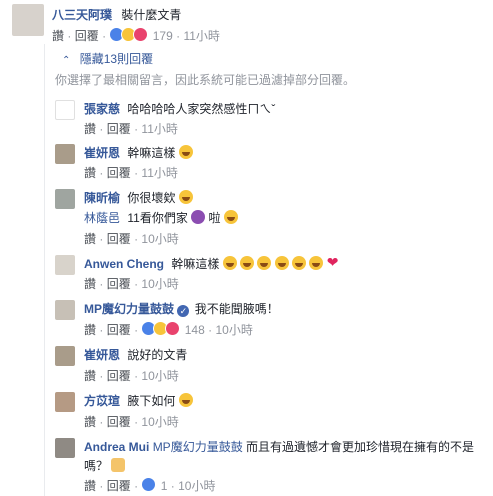 The width and height of the screenshot is (493, 496). Describe the element at coordinates (214, 218) in the screenshot. I see `reply-text: 啦` at that location.